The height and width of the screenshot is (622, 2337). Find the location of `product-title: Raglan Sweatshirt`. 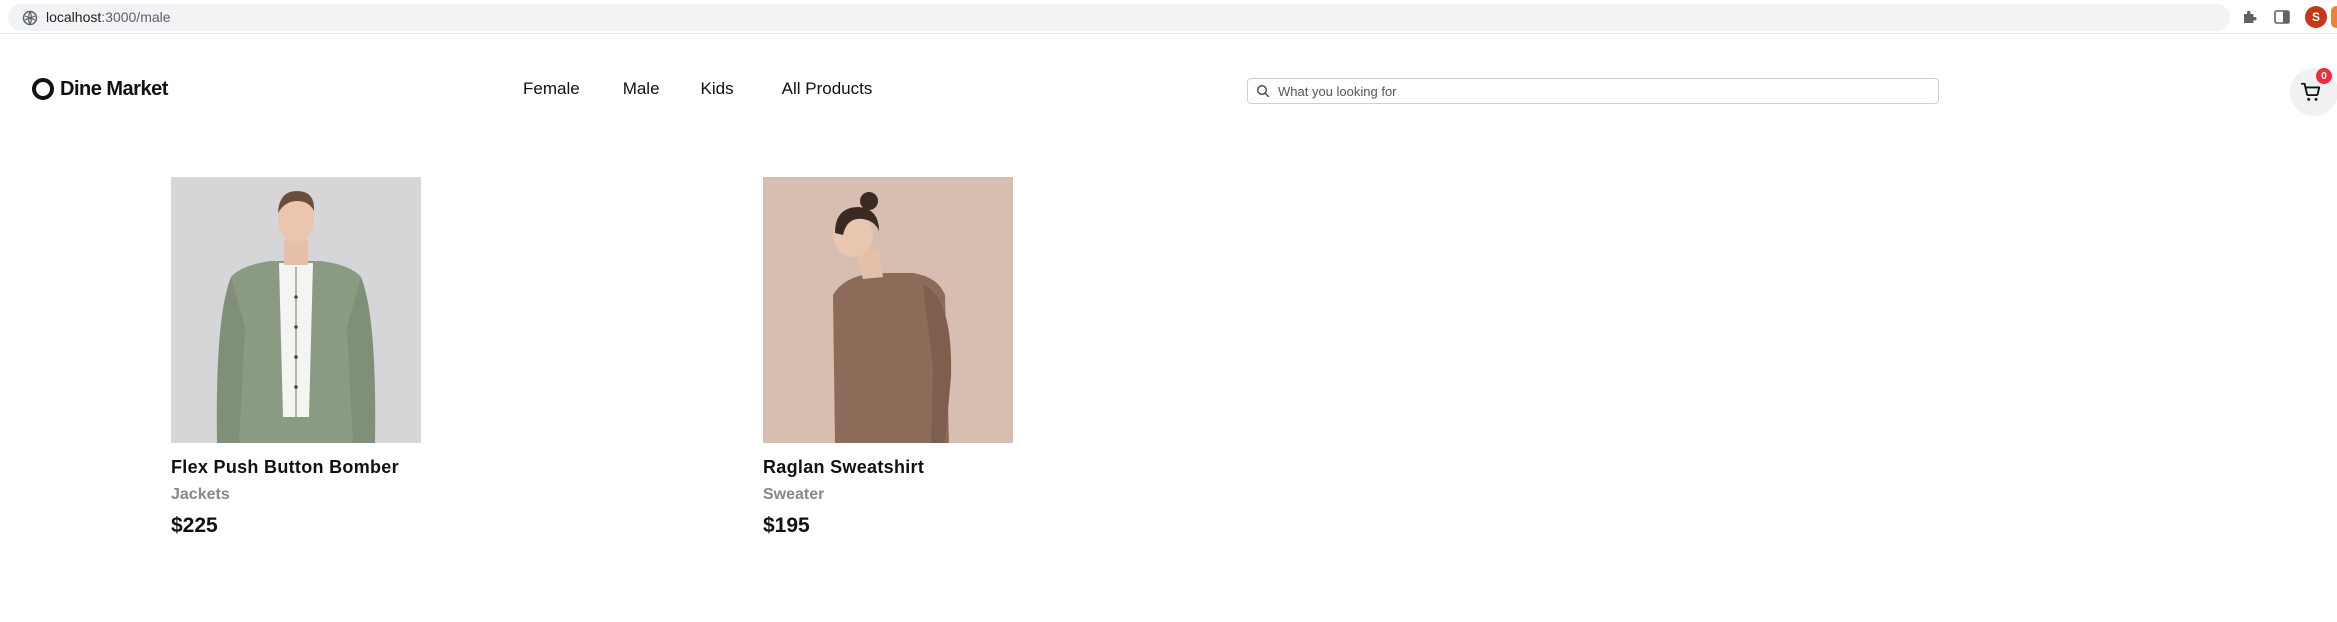

product-title: Raglan Sweatshirt is located at coordinates (893, 467).